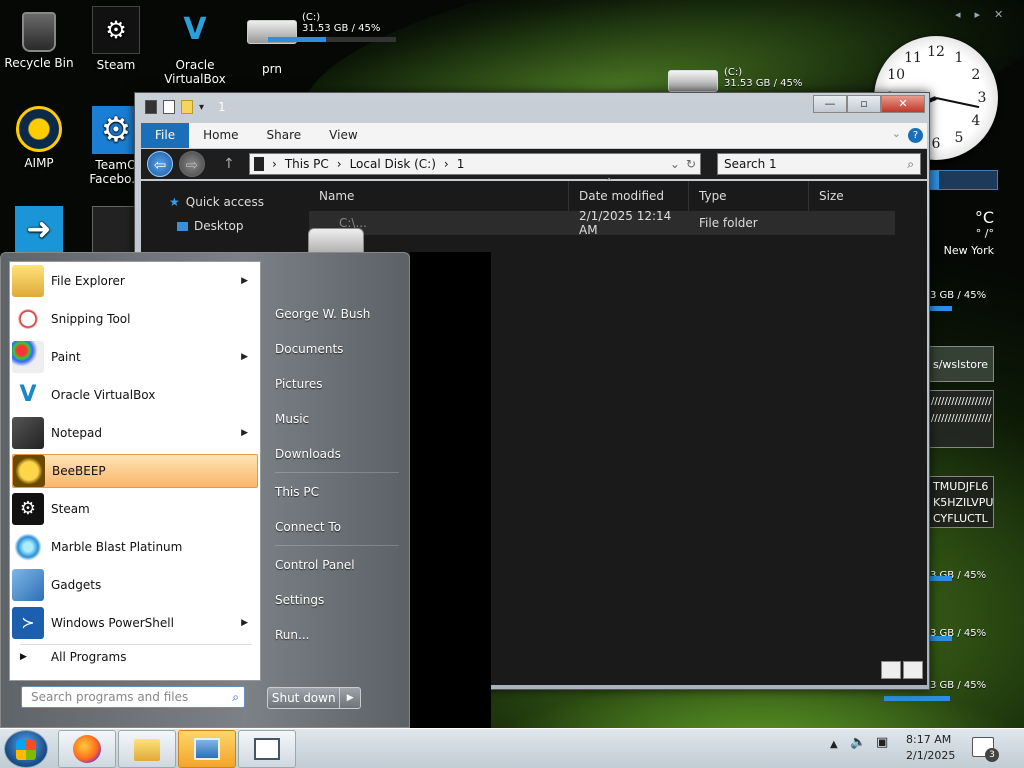 Image resolution: width=1024 pixels, height=768 pixels. Describe the element at coordinates (299, 384) in the screenshot. I see `start-link-pictures: Pictures` at that location.